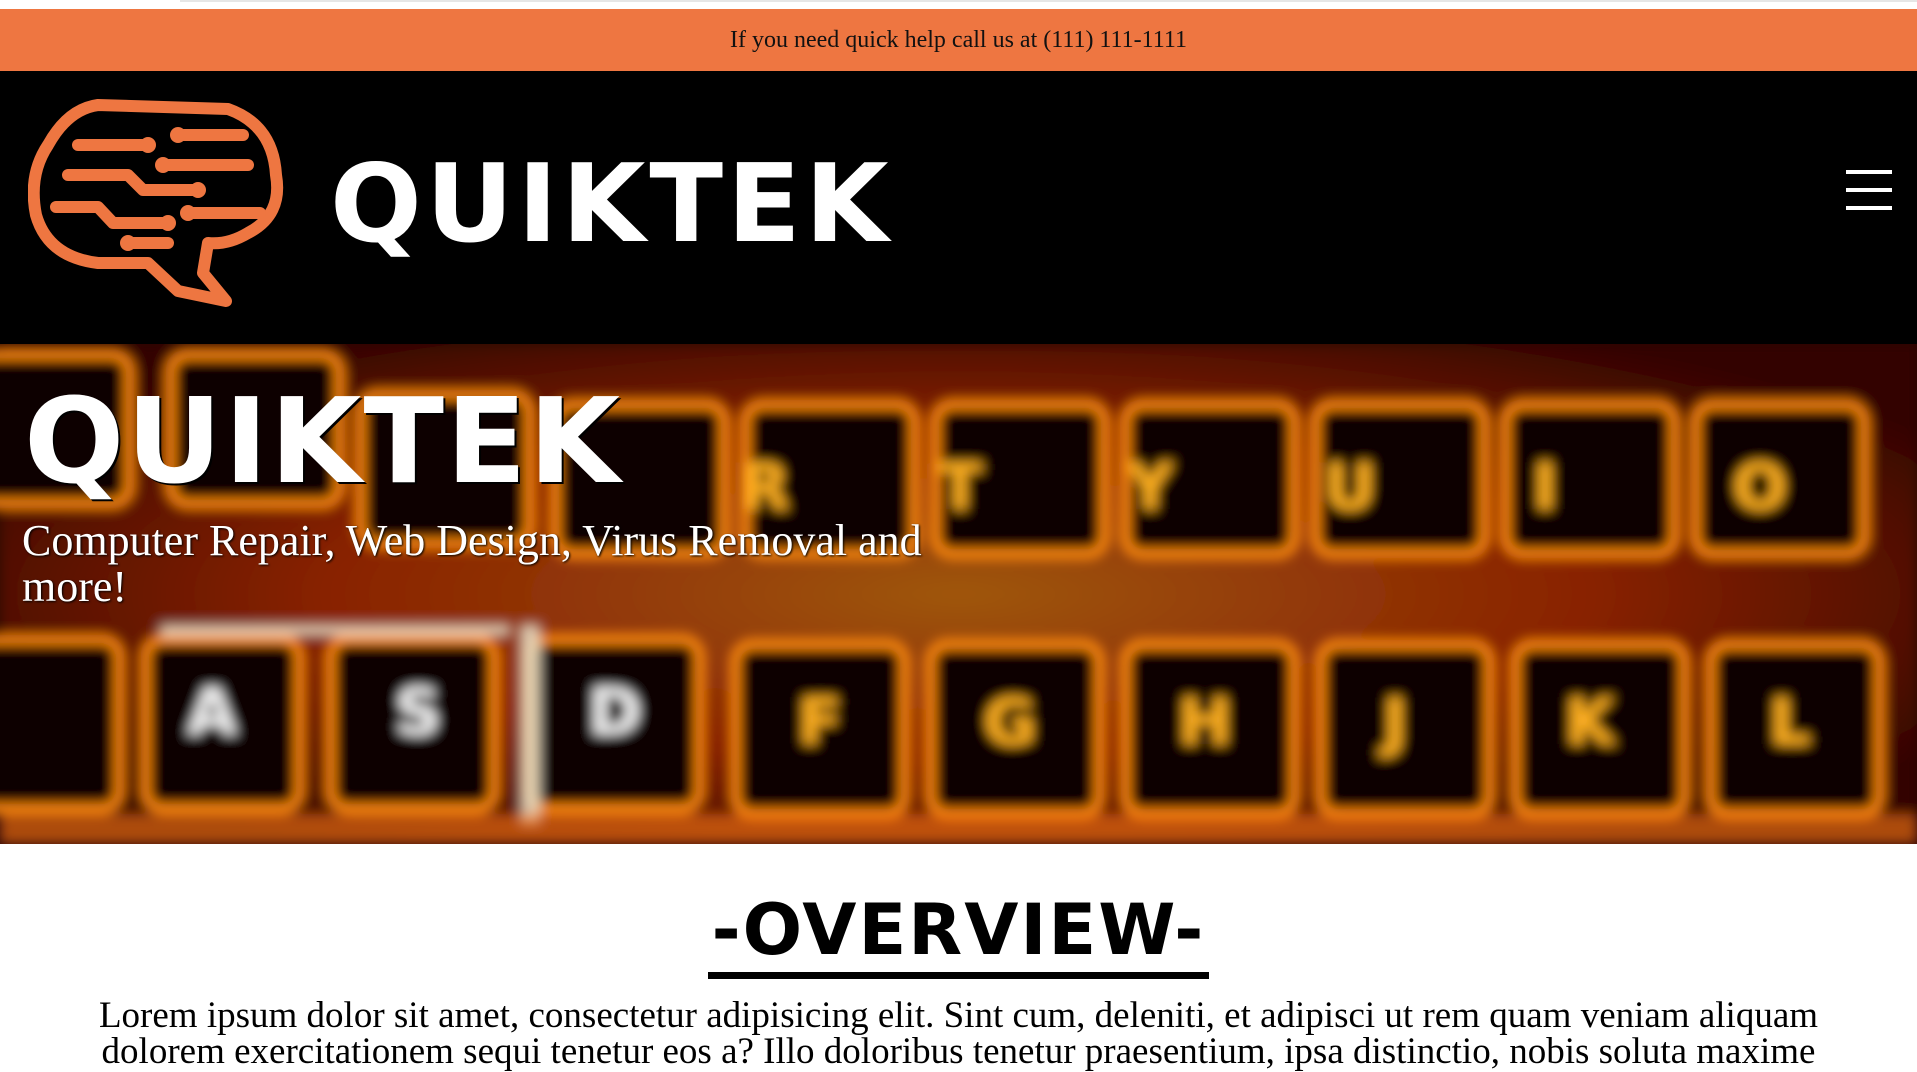 The height and width of the screenshot is (1072, 1917). I want to click on svg-text: H, so click(1205, 723).